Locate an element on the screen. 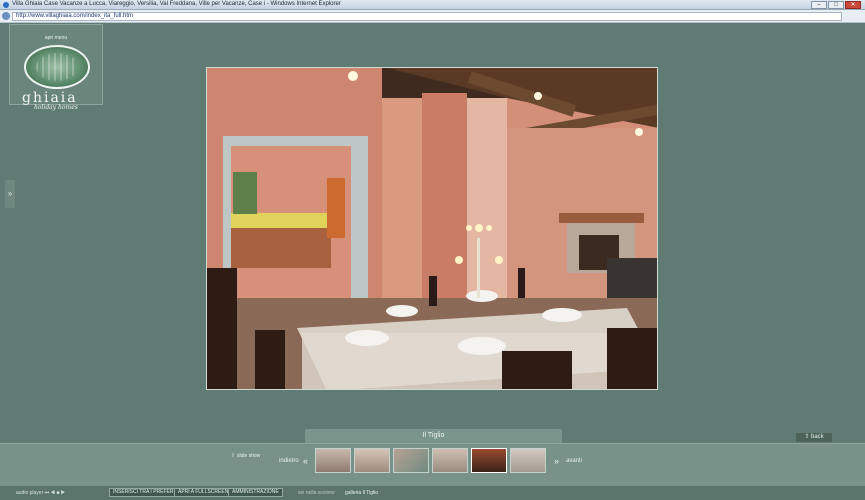  open-menu-link: apri menu is located at coordinates (56, 38).